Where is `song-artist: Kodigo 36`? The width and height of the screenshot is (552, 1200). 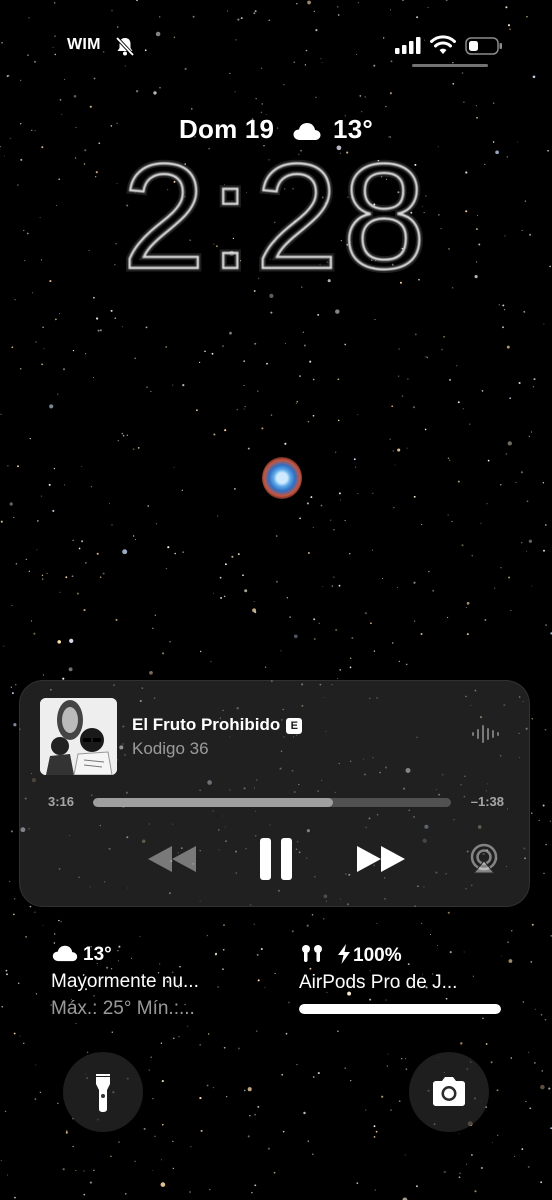 song-artist: Kodigo 36 is located at coordinates (170, 748).